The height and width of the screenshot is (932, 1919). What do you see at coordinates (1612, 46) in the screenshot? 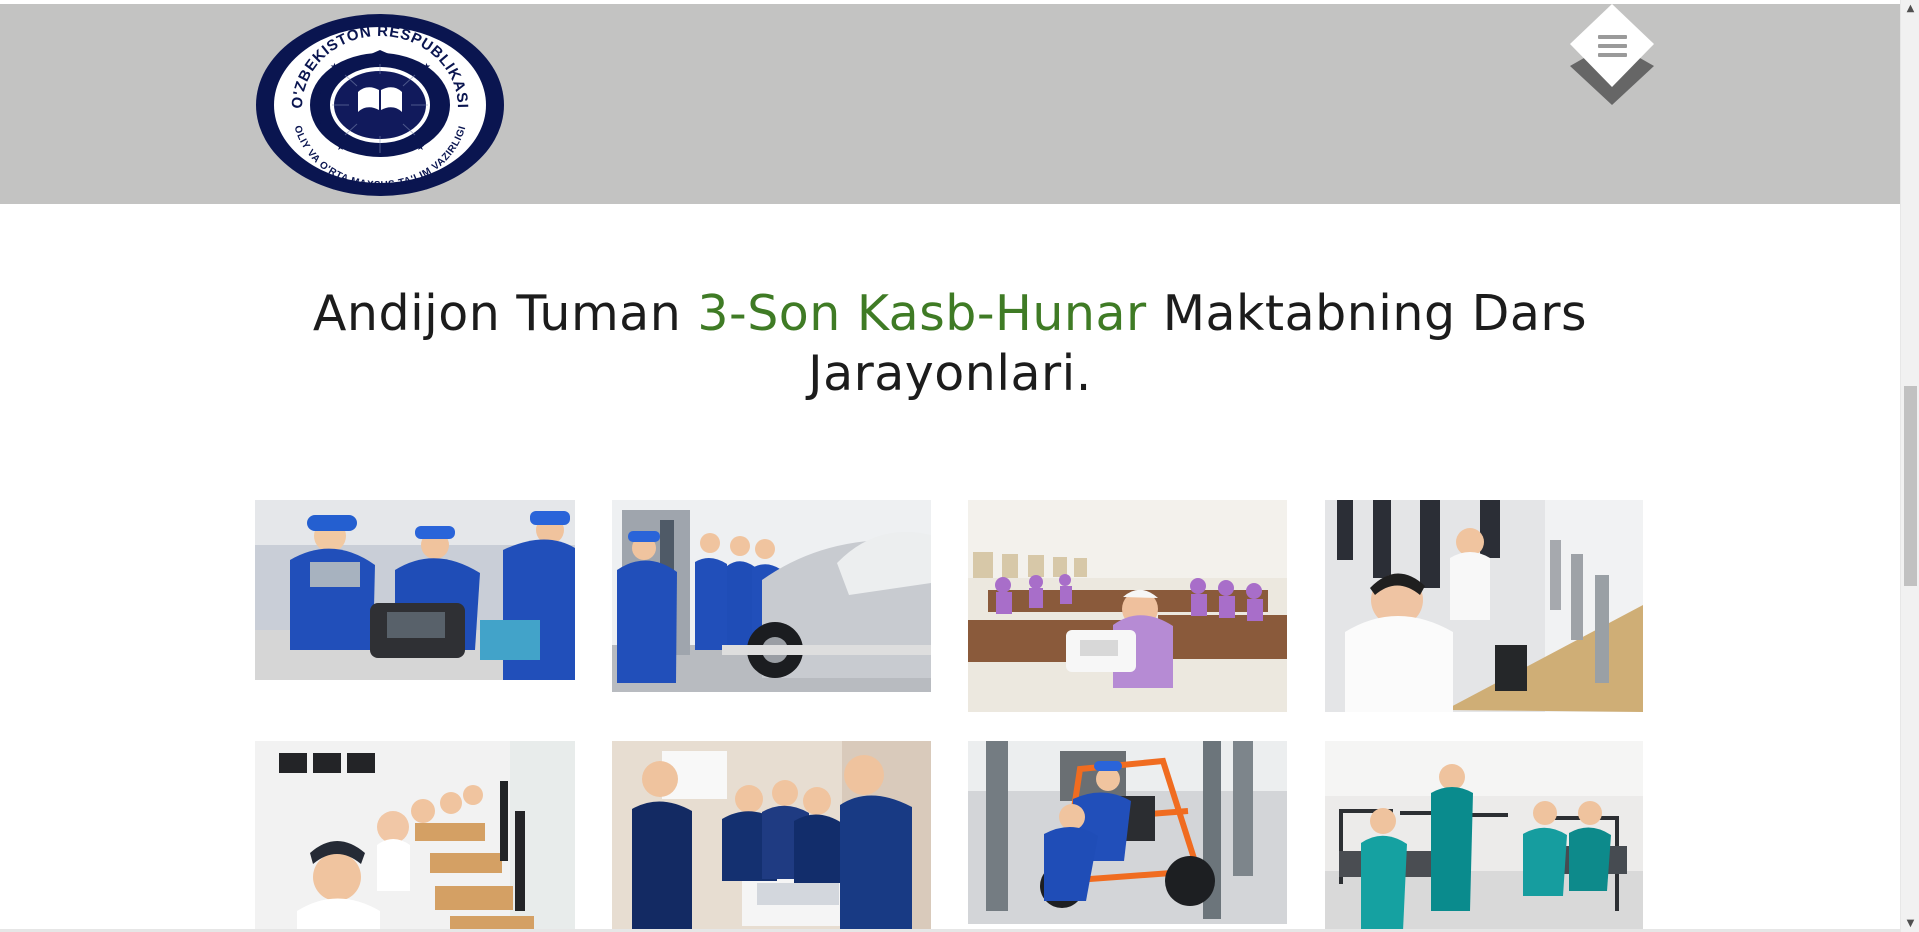
I see `hamburger-menu-icon` at bounding box center [1612, 46].